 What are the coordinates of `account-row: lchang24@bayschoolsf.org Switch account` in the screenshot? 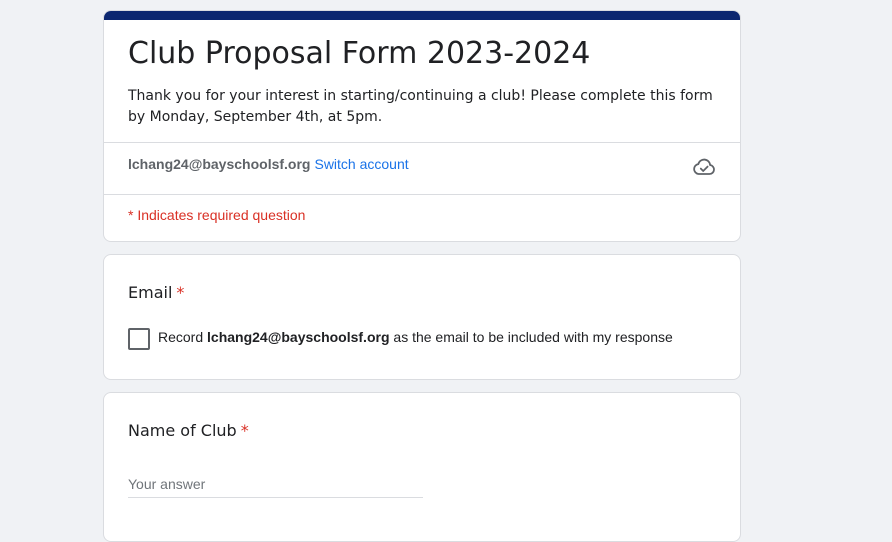 It's located at (268, 164).